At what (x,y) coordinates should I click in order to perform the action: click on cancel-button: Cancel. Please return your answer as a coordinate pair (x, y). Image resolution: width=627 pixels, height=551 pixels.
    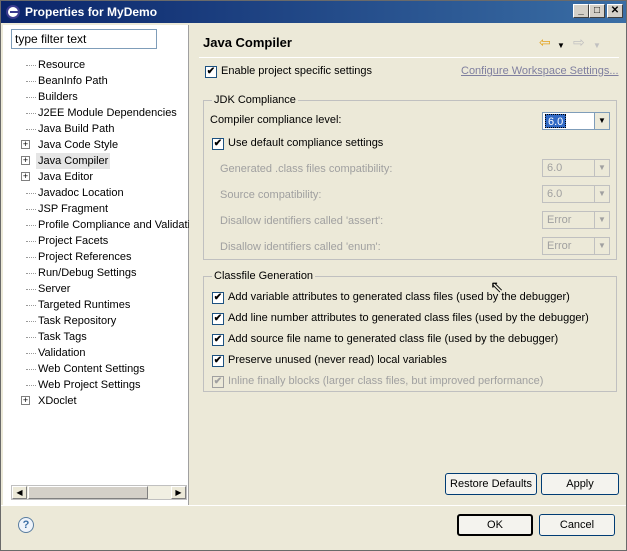
    Looking at the image, I should click on (577, 525).